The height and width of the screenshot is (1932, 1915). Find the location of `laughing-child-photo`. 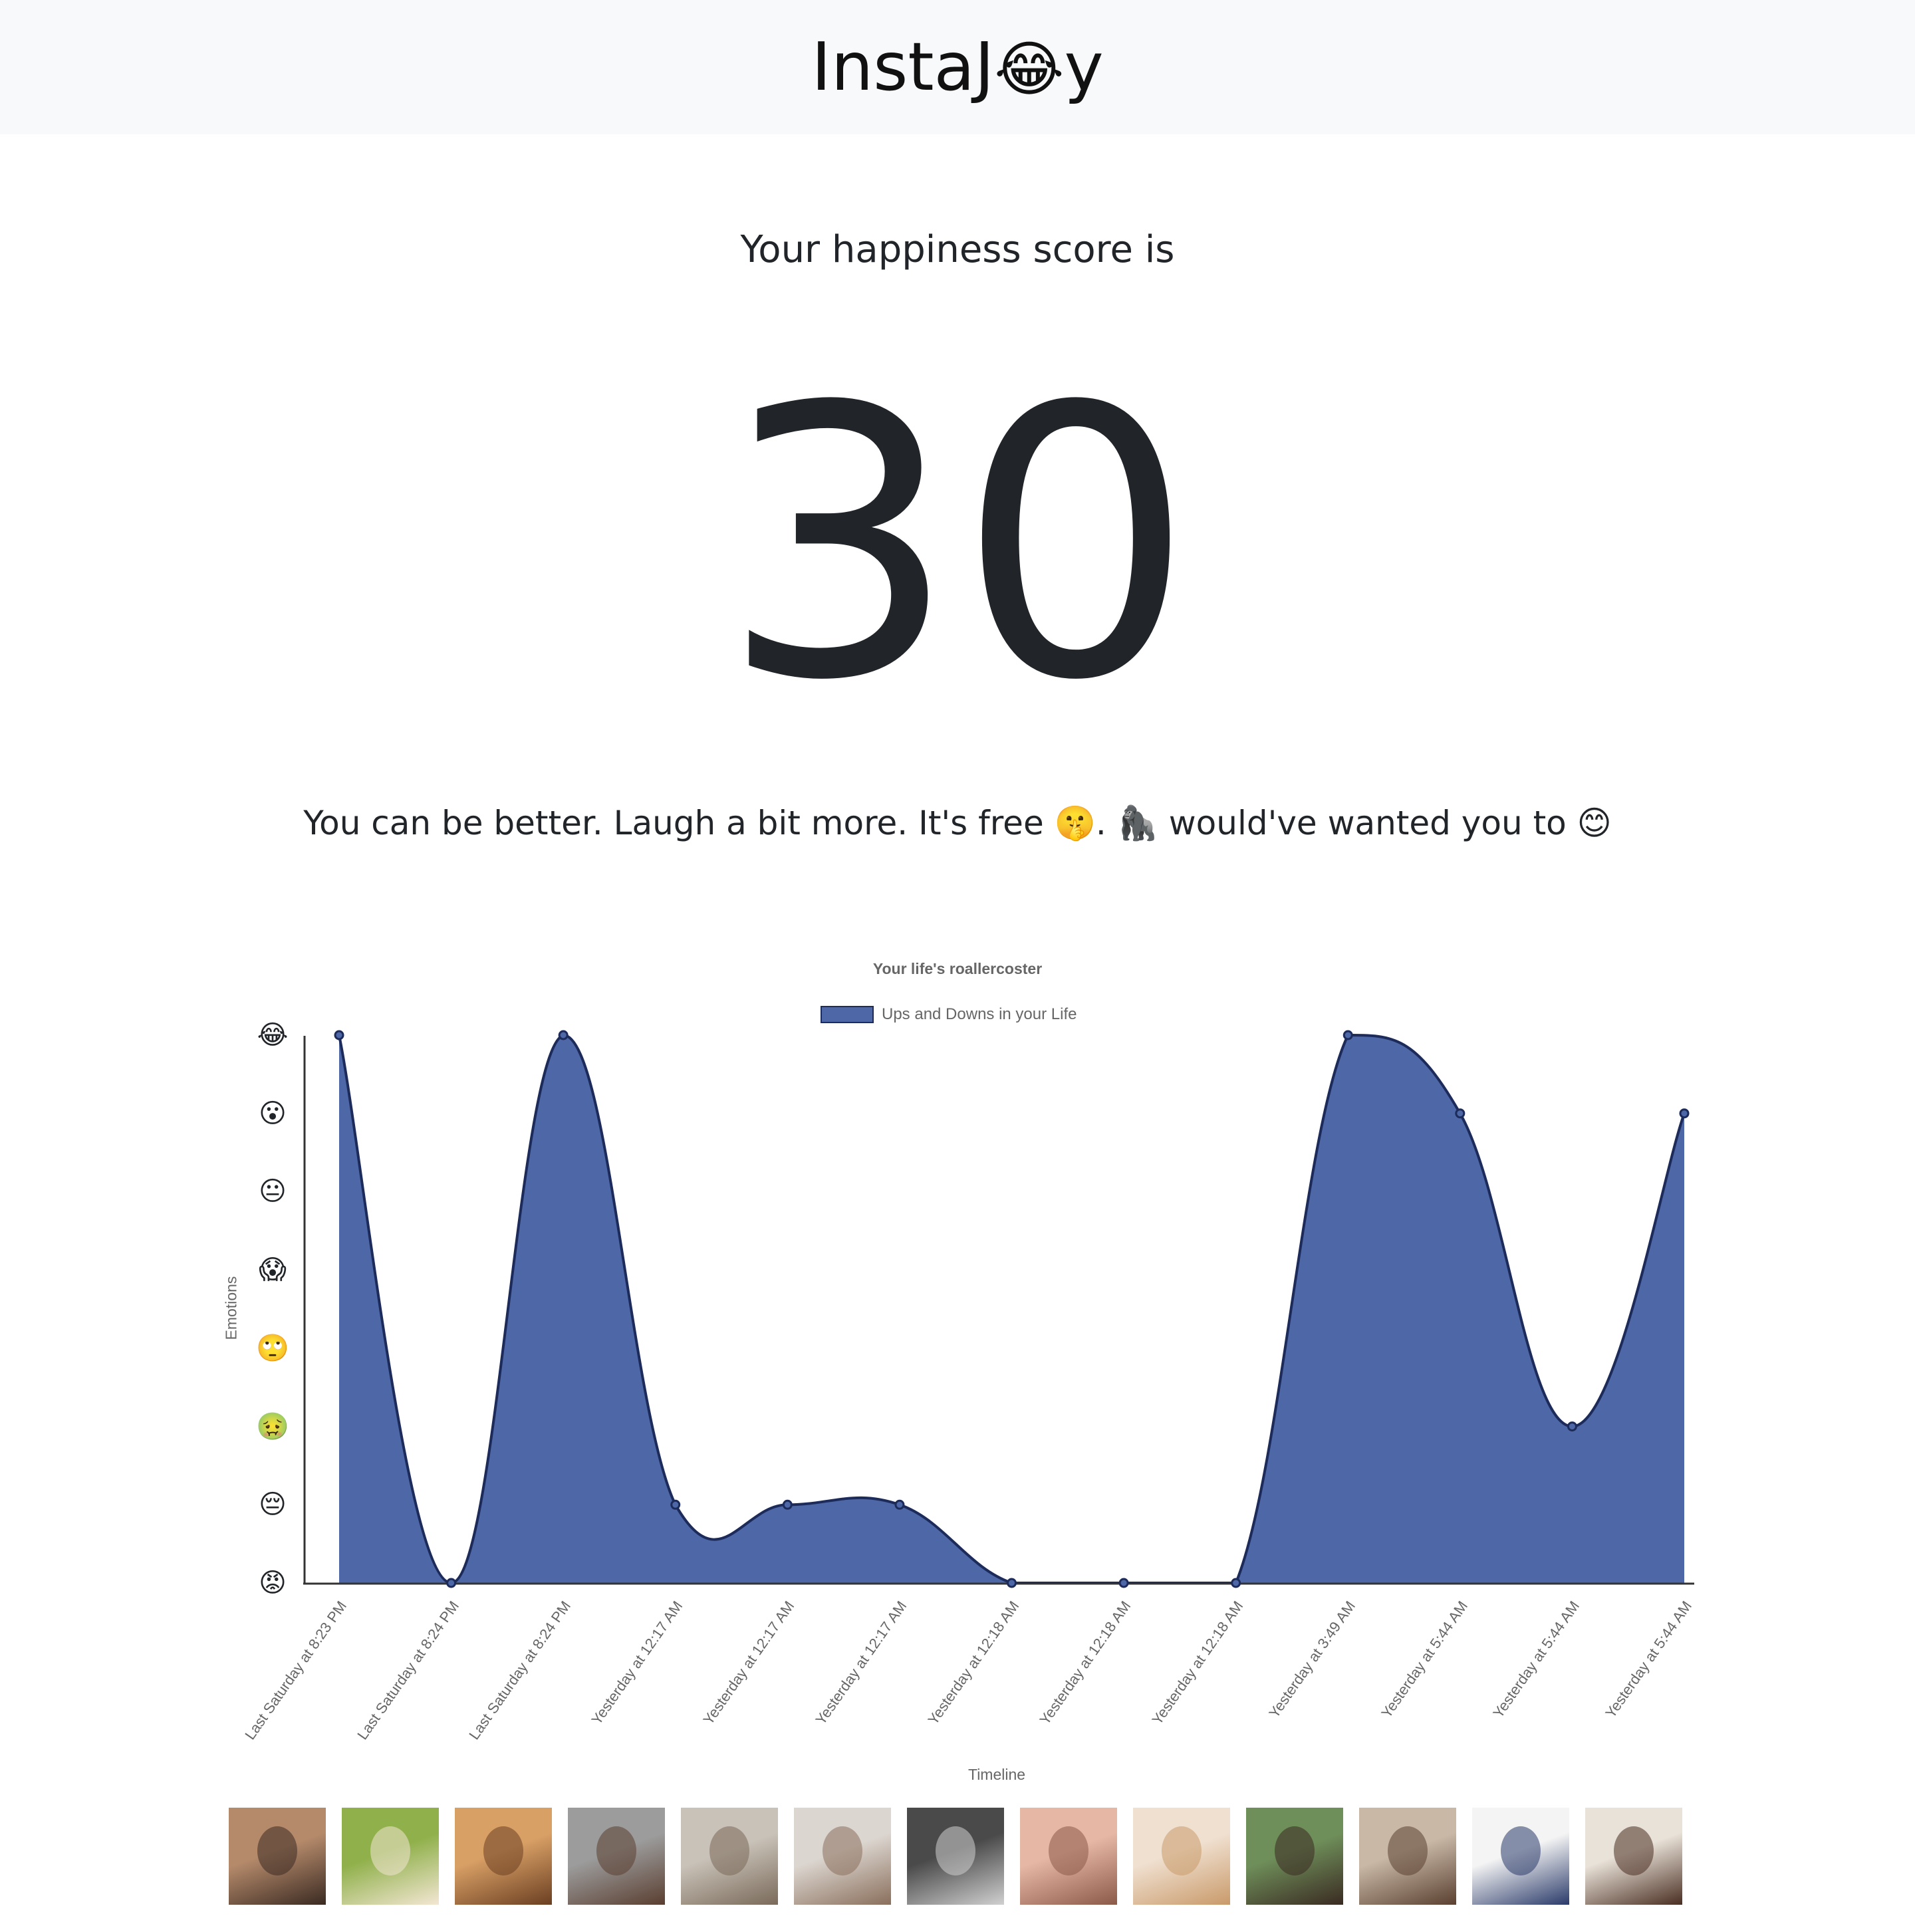

laughing-child-photo is located at coordinates (391, 1857).